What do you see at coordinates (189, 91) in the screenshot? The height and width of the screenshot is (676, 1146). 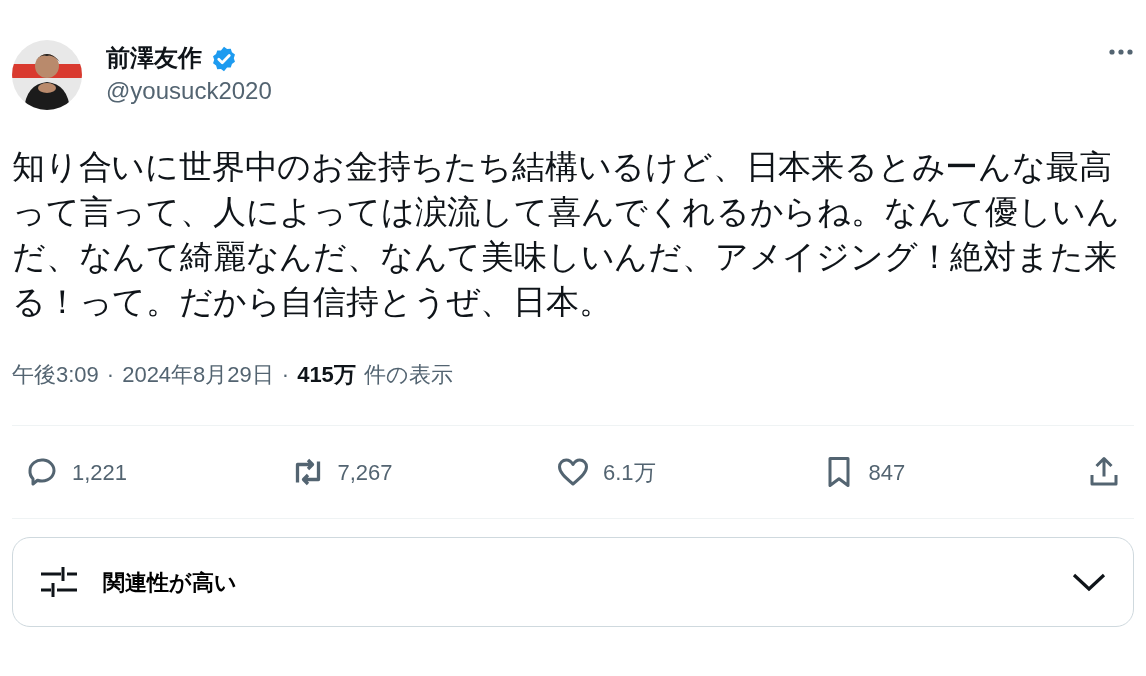 I see `author-handle: @yousuck2020` at bounding box center [189, 91].